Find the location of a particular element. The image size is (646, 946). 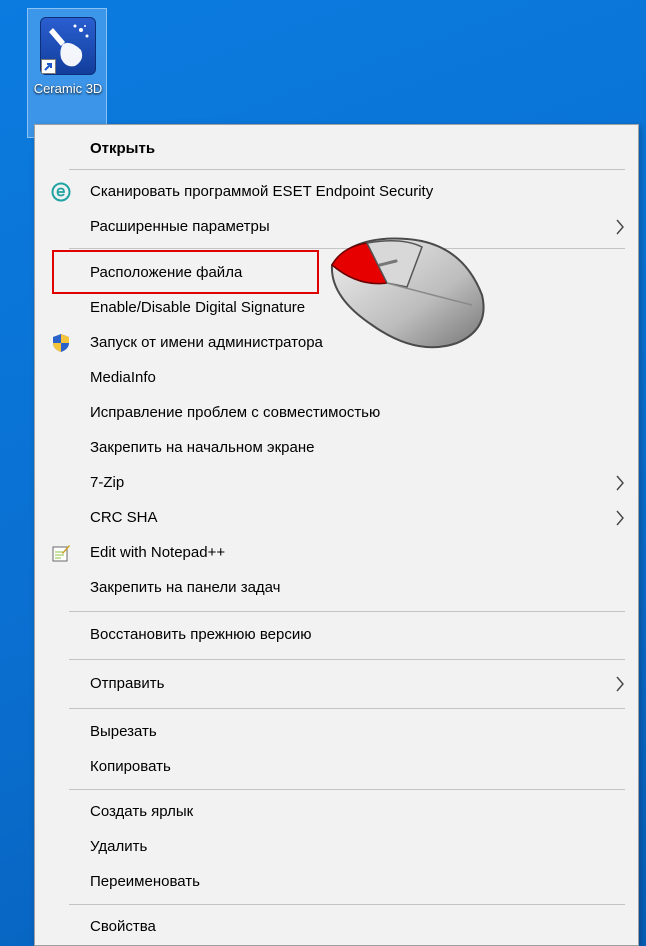

menu-item-label: Вырезать is located at coordinates (123, 731).